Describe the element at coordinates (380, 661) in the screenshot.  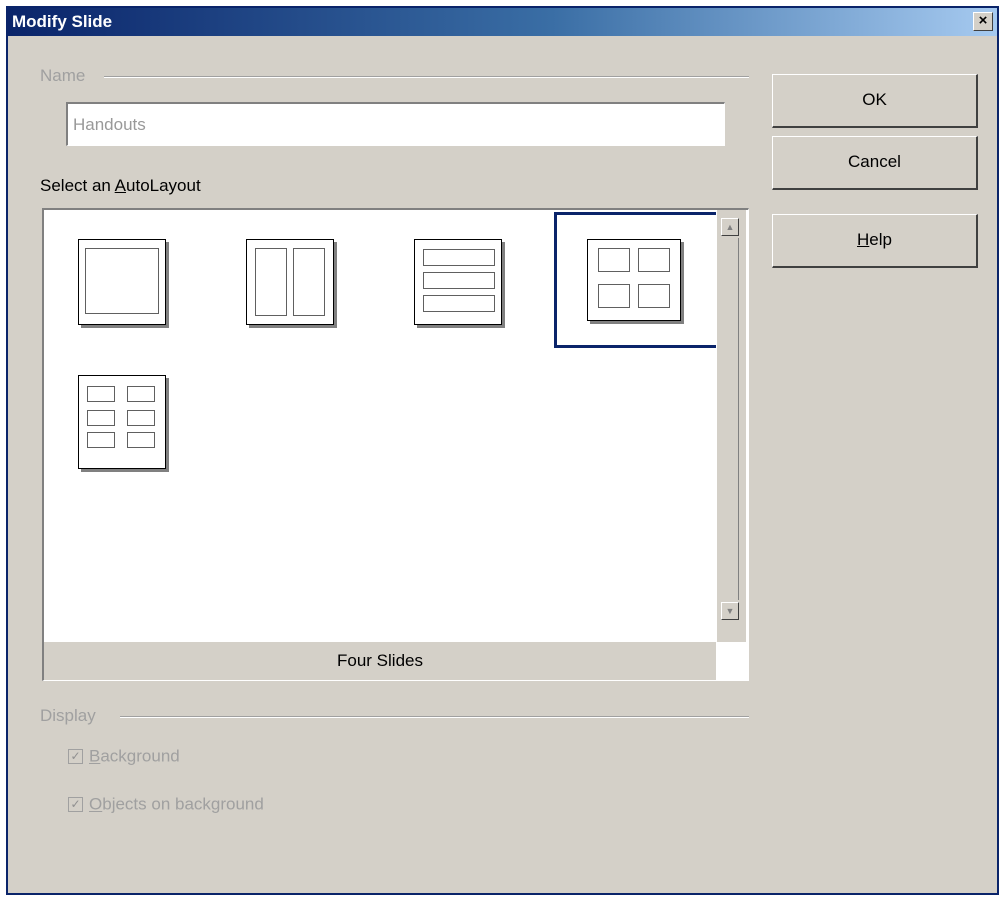
I see `layout-caption: Four Slides` at that location.